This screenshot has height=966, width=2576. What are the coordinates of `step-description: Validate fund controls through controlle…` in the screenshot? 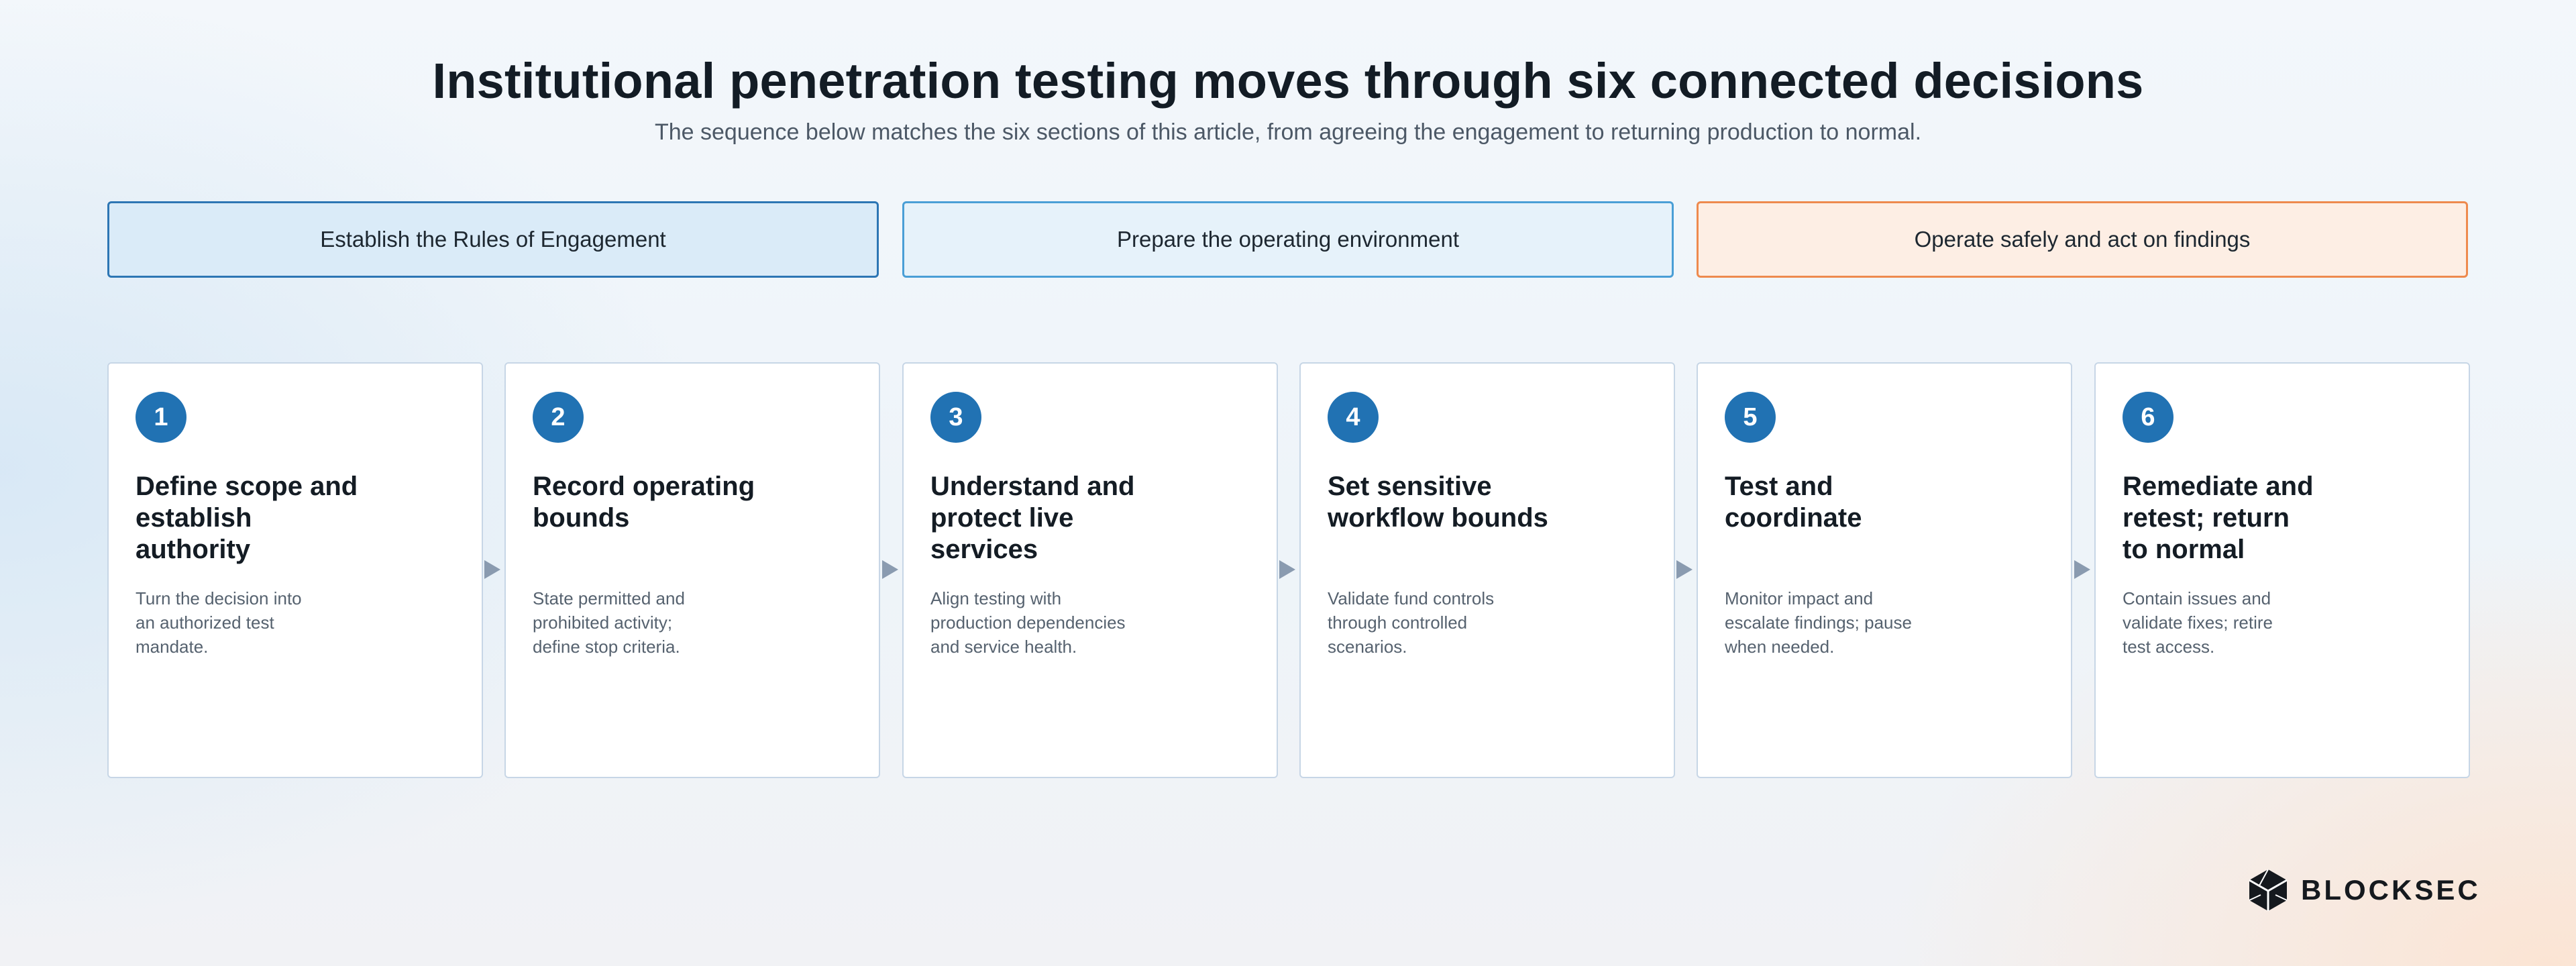 It's located at (1411, 622).